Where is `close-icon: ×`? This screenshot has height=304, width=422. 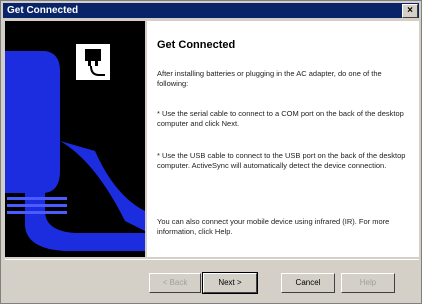
close-icon: × is located at coordinates (410, 10).